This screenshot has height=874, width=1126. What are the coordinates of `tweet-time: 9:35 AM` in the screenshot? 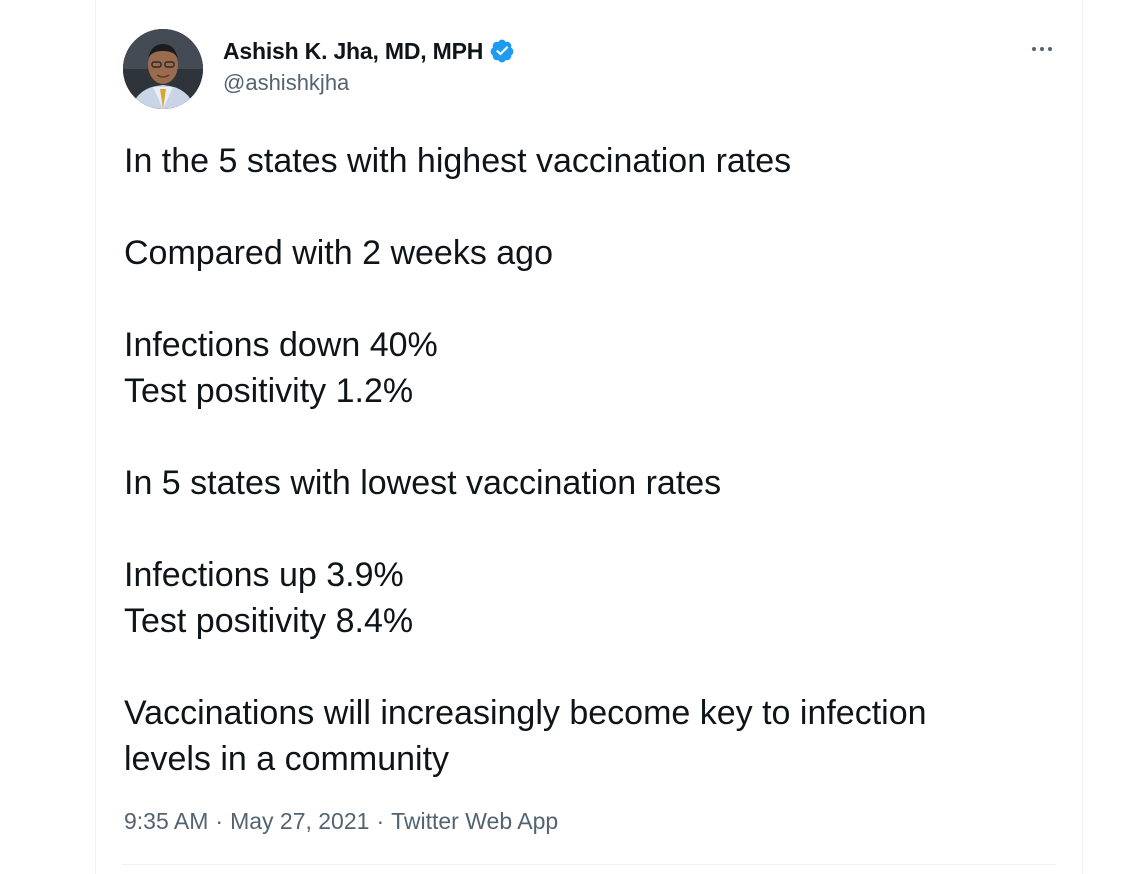 It's located at (166, 821).